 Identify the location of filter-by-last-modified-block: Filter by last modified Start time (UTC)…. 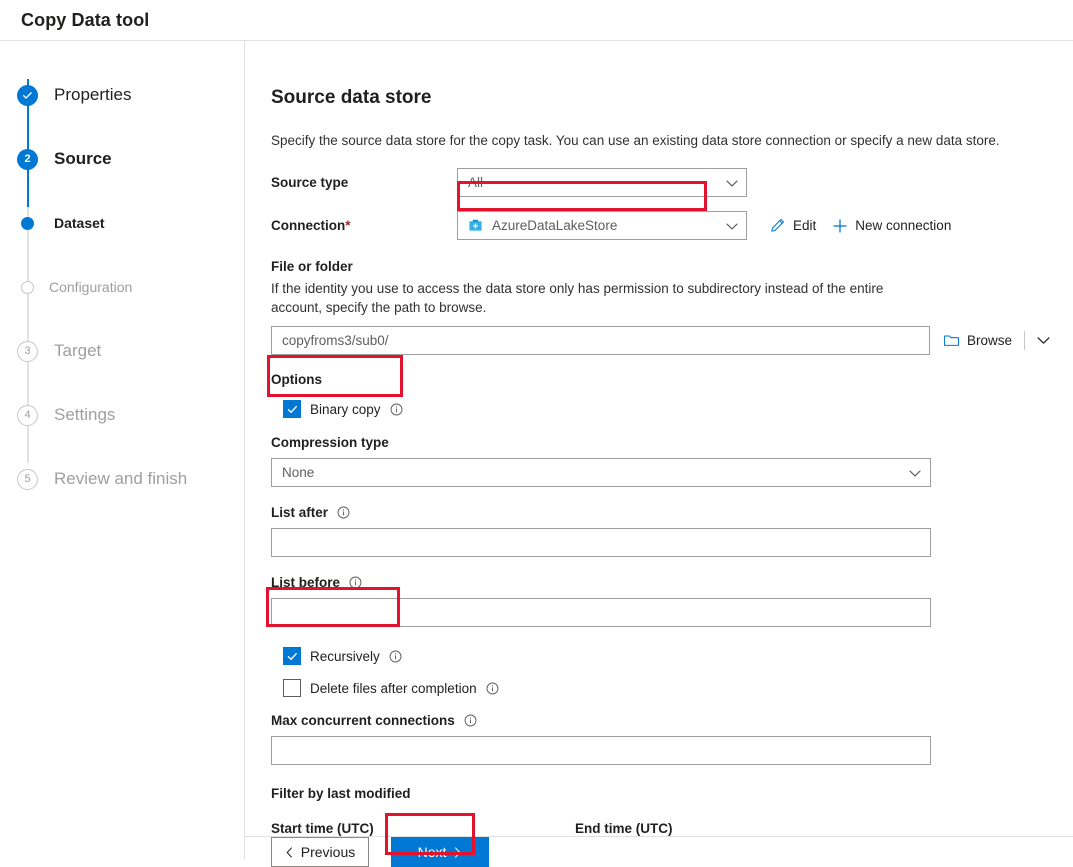
(672, 811).